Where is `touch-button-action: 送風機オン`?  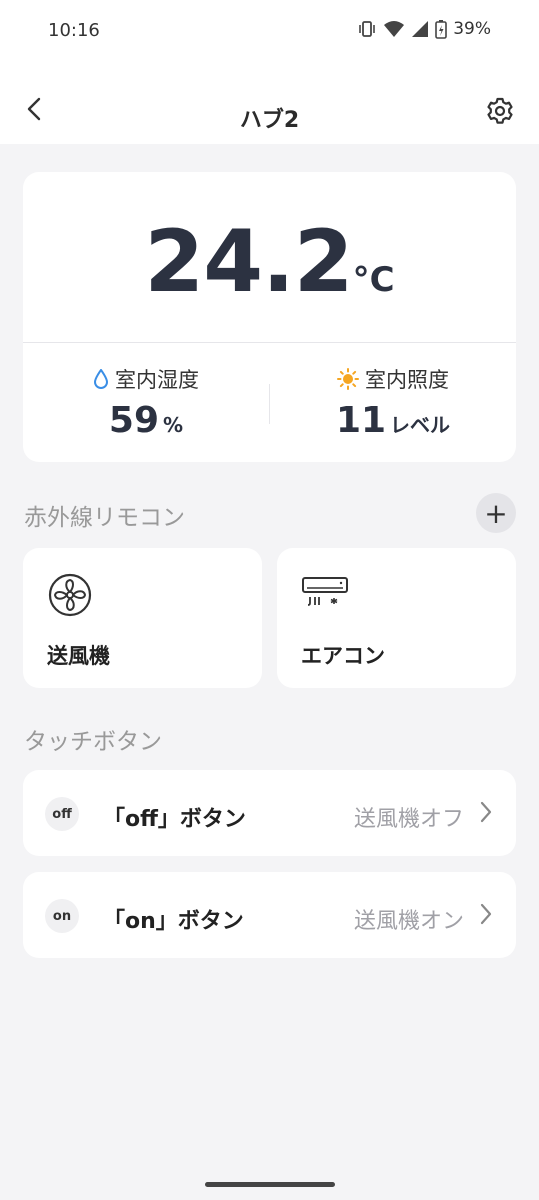 touch-button-action: 送風機オン is located at coordinates (408, 921).